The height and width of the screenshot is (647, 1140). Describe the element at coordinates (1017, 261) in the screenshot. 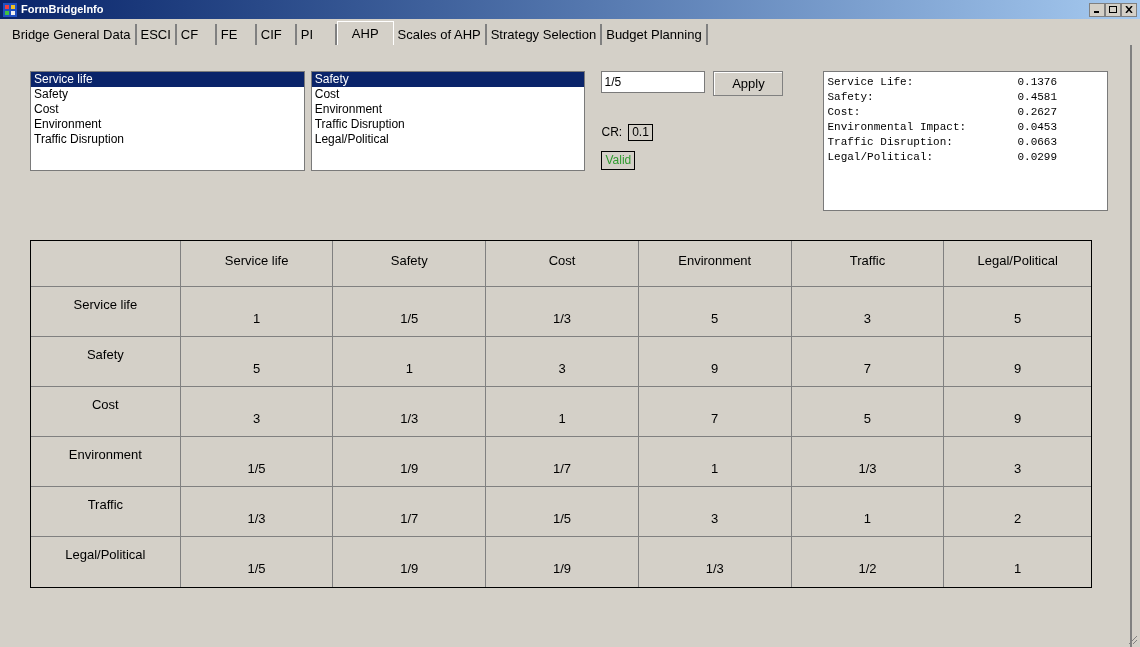

I see `column-header: Legal/Political` at that location.